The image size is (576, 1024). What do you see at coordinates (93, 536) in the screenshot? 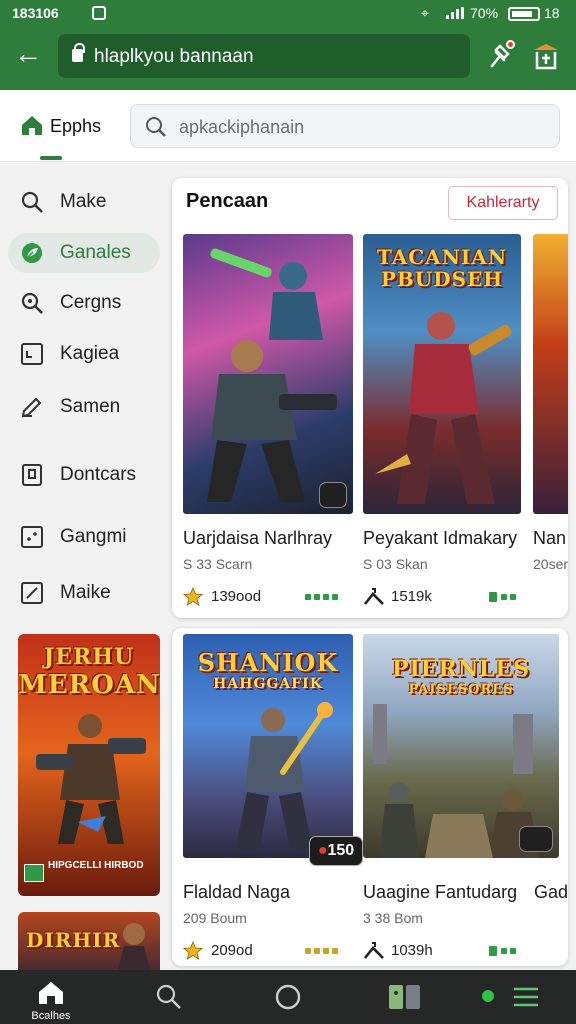
I see `sidebar-item-label: Gangmi` at bounding box center [93, 536].